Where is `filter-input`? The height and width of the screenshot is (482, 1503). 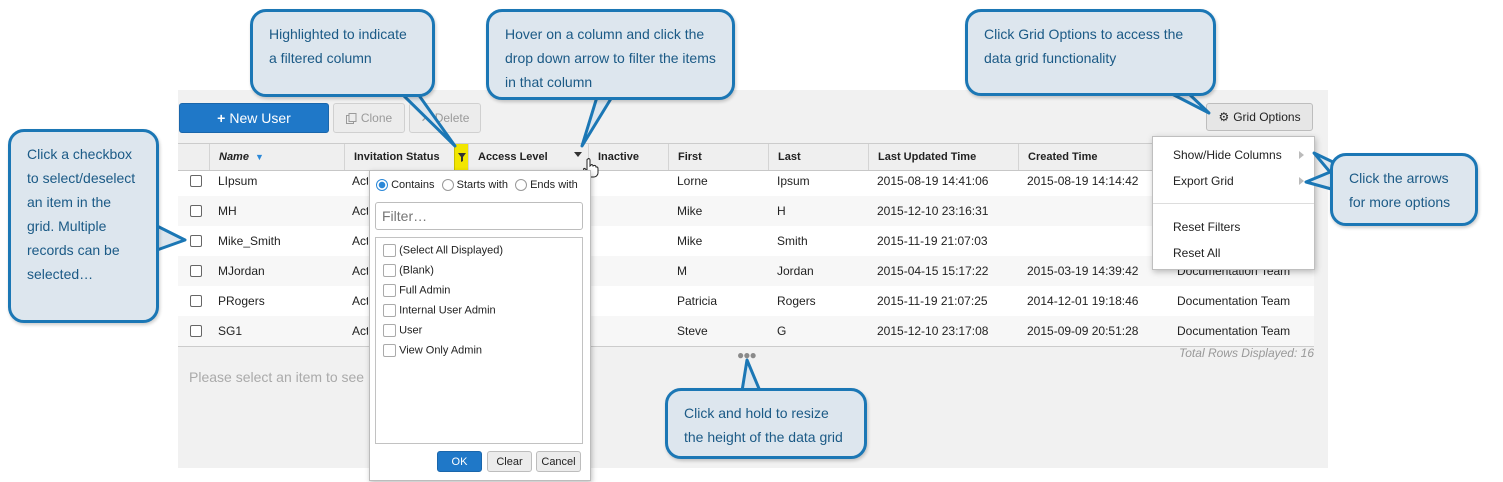 filter-input is located at coordinates (479, 216).